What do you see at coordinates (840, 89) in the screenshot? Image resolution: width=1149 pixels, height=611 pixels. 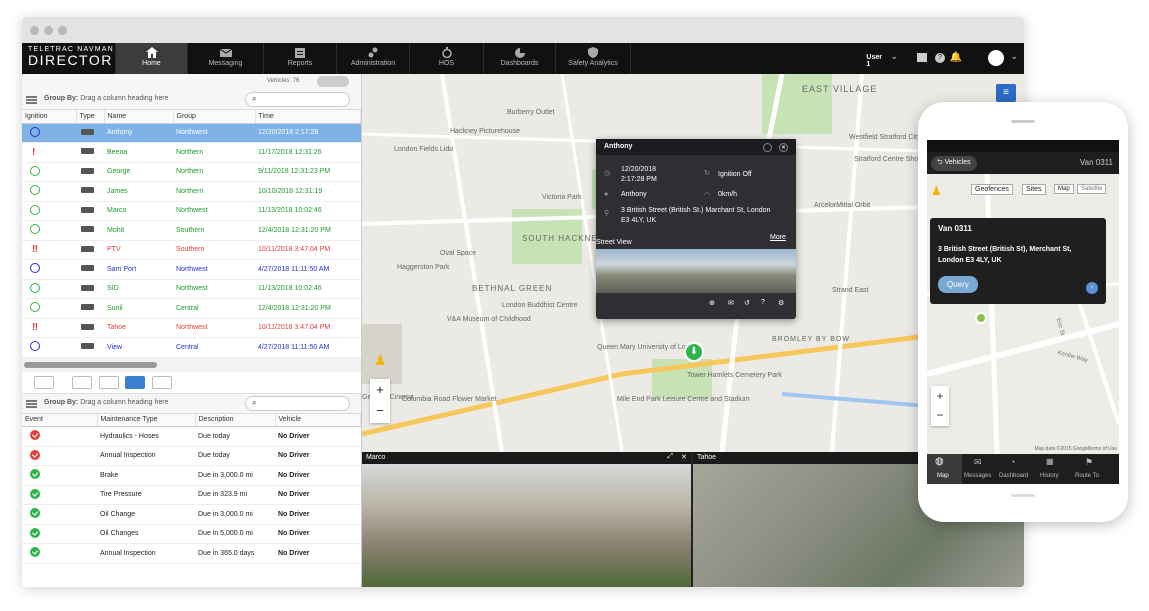 I see `map-label: EAST VILLAGE` at bounding box center [840, 89].